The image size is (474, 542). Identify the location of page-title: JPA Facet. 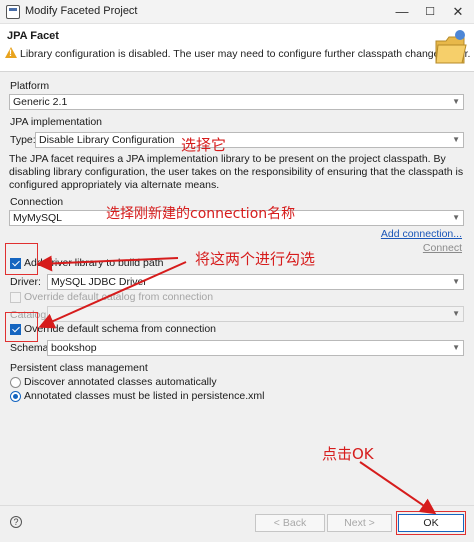
(33, 36).